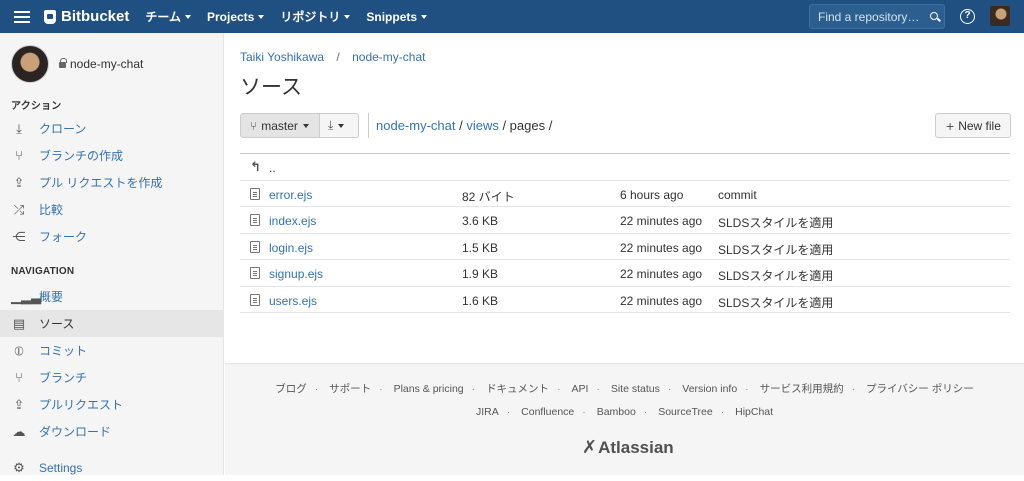 The image size is (1024, 481). What do you see at coordinates (290, 195) in the screenshot?
I see `file-name: error.ejs` at bounding box center [290, 195].